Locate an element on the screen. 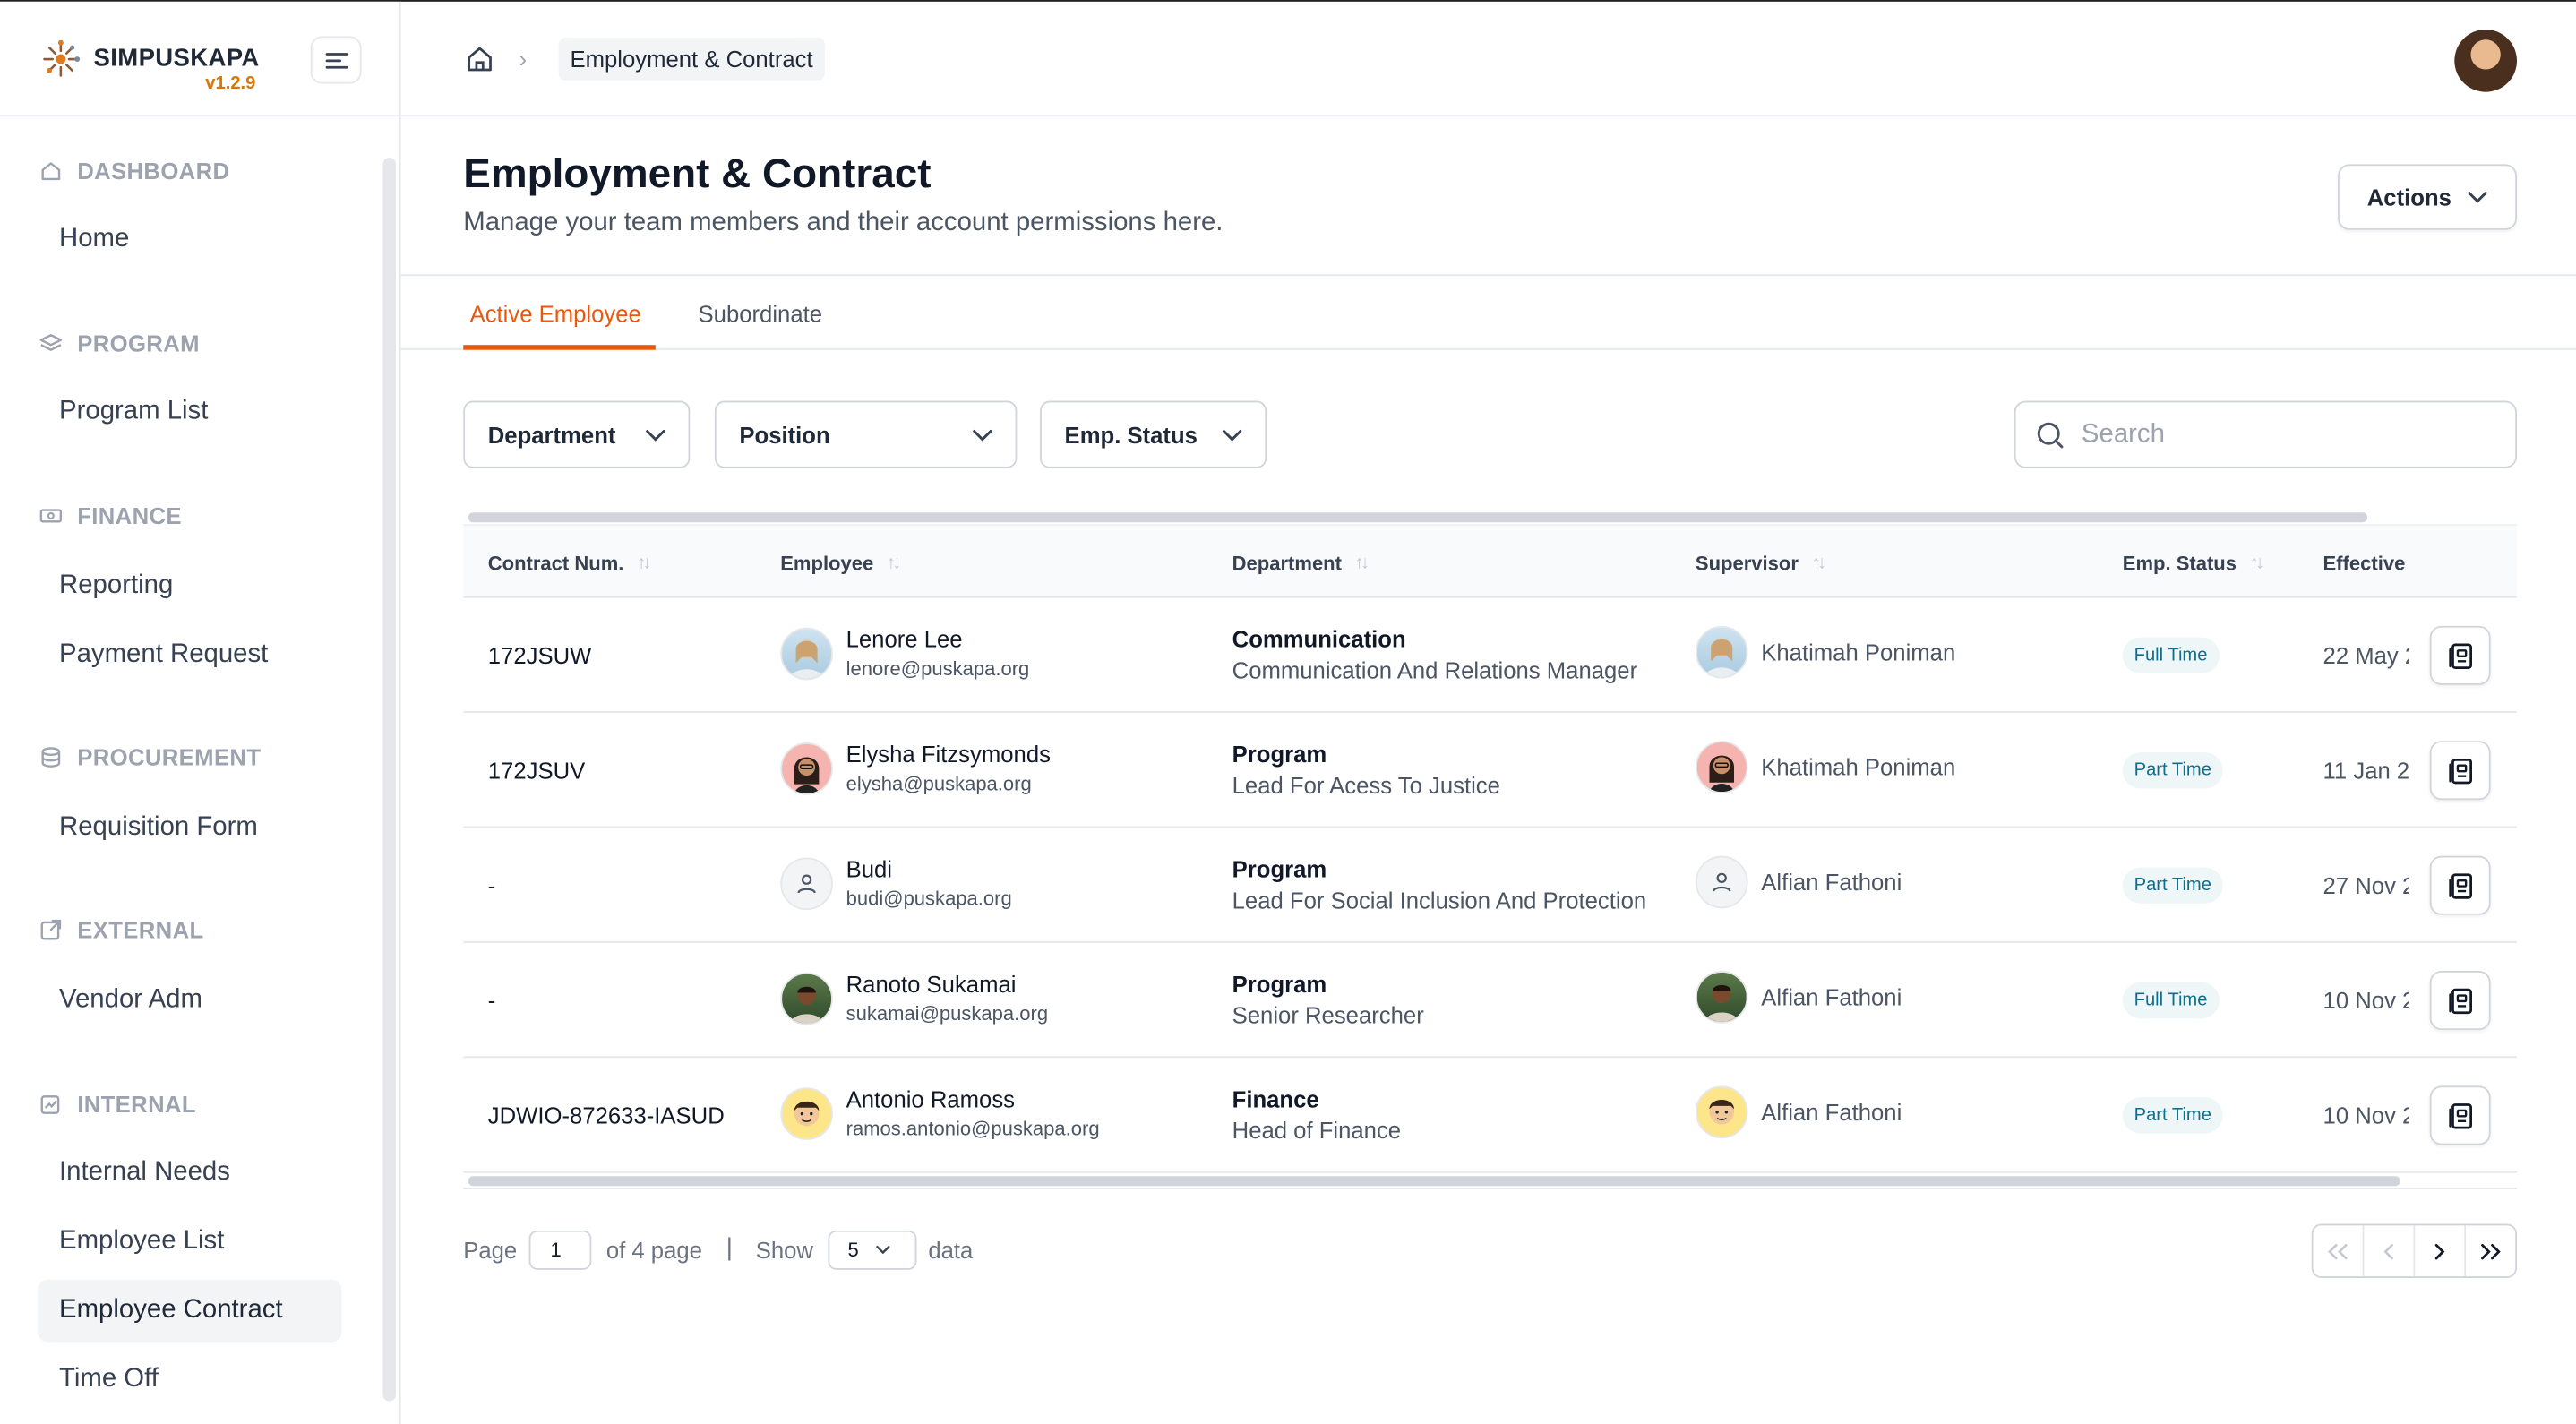 This screenshot has width=2576, height=1424. column-header-department: Department ↑↓ is located at coordinates (1301, 564).